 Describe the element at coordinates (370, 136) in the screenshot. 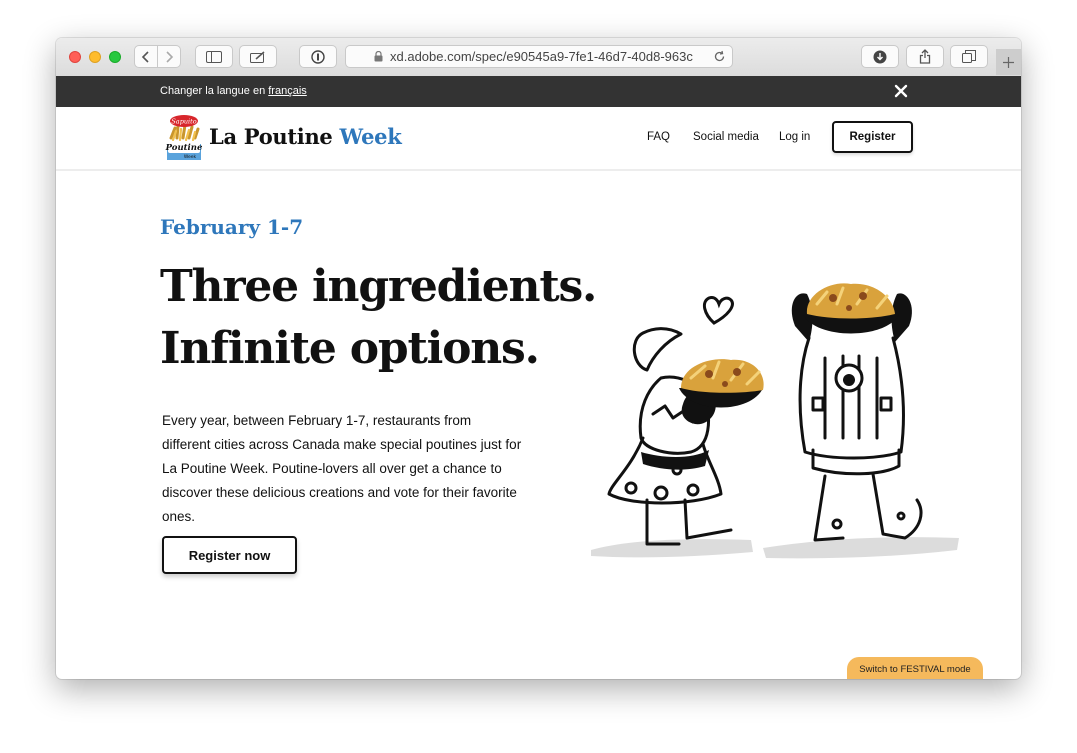

I see `brand-accent: Week` at that location.